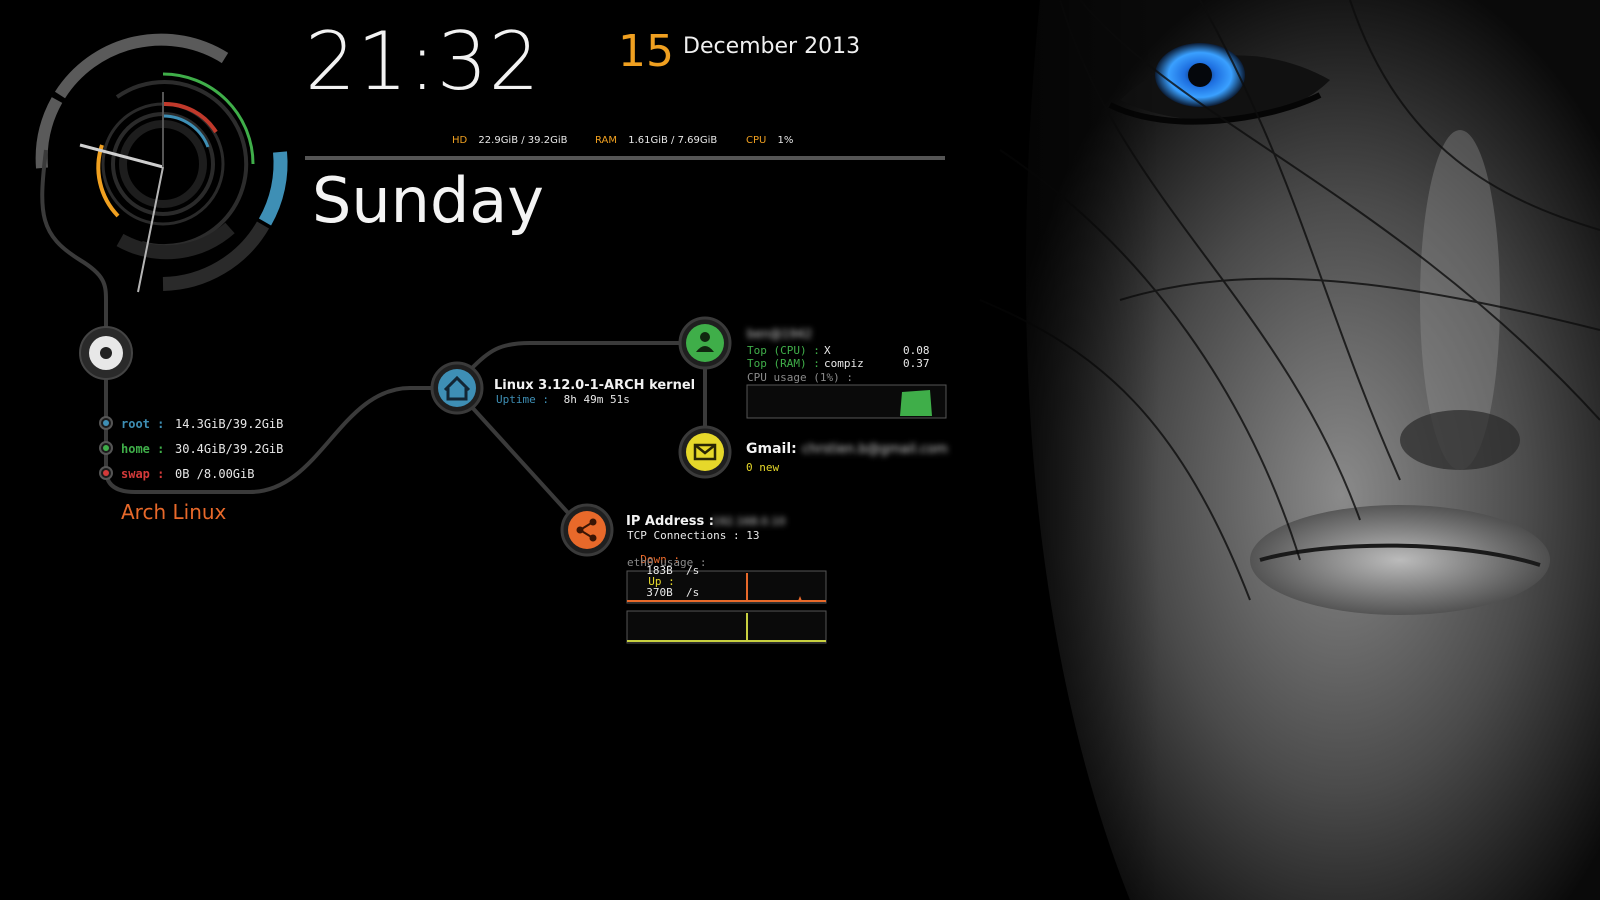 The image size is (1600, 900). I want to click on top-cpu-label: Top (CPU) :, so click(783, 350).